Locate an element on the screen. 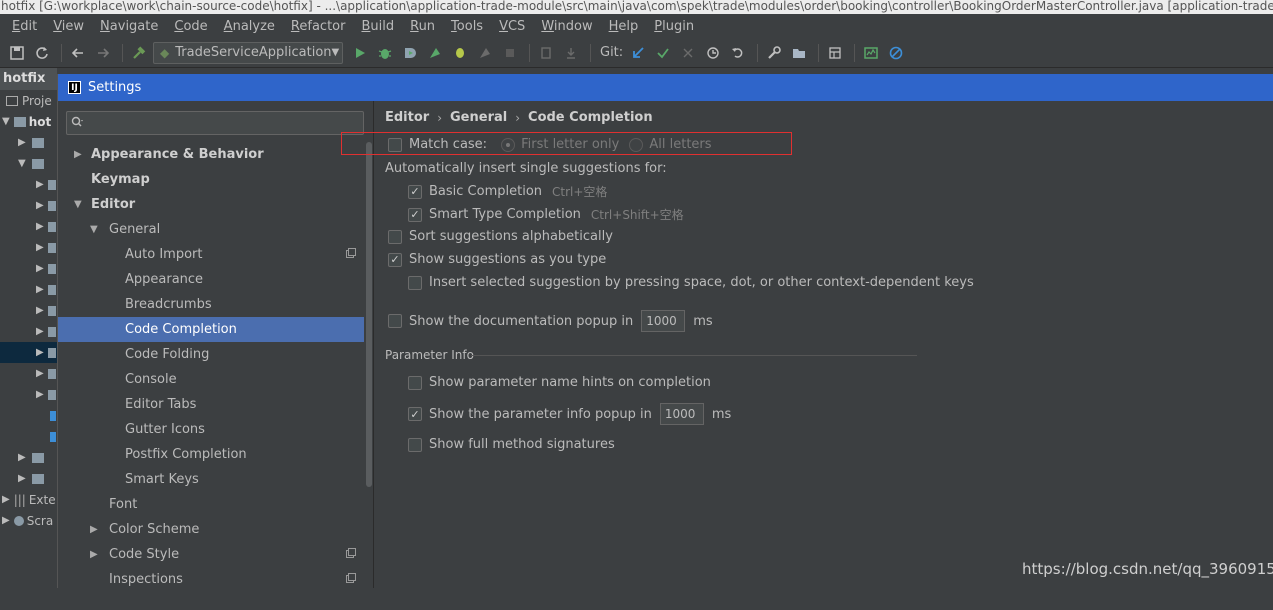 This screenshot has width=1273, height=610. menu-code: Code is located at coordinates (190, 26).